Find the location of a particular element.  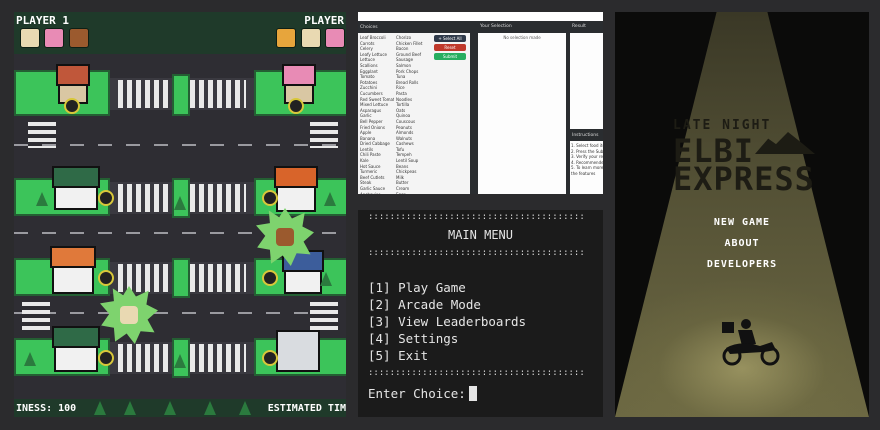

developers-button: DEVELOPERS is located at coordinates (742, 264).